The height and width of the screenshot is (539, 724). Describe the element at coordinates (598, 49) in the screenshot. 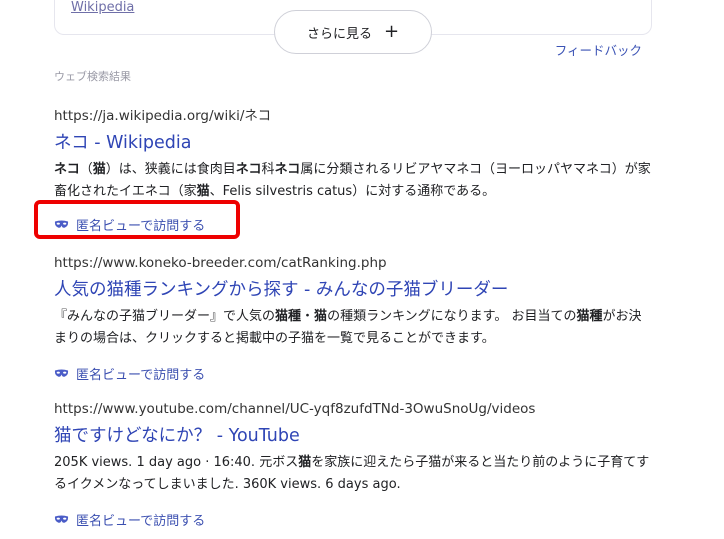

I see `feedback-link: フィードバック` at that location.